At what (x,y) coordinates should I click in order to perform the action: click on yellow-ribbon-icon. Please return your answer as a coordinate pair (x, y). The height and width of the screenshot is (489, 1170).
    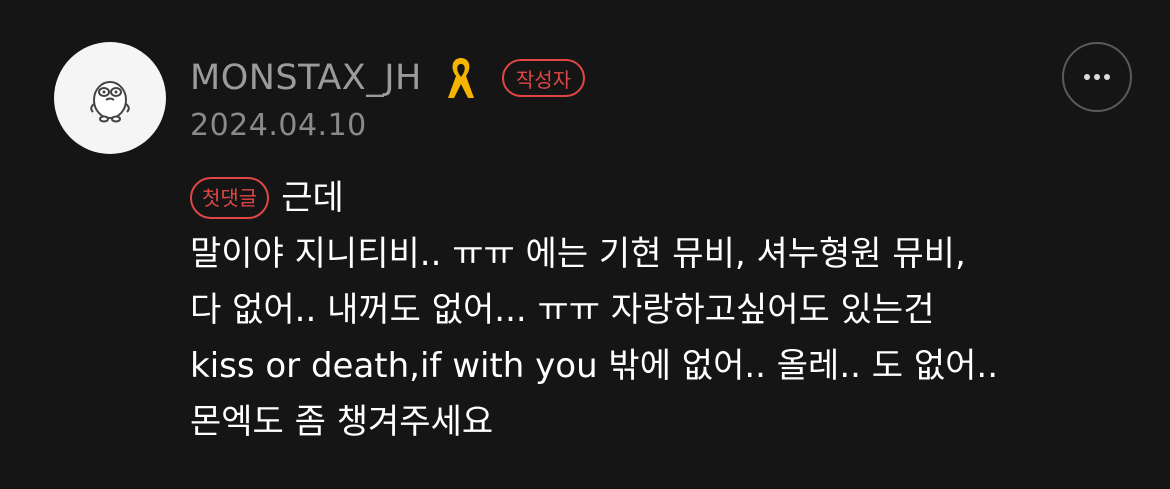
    Looking at the image, I should click on (461, 78).